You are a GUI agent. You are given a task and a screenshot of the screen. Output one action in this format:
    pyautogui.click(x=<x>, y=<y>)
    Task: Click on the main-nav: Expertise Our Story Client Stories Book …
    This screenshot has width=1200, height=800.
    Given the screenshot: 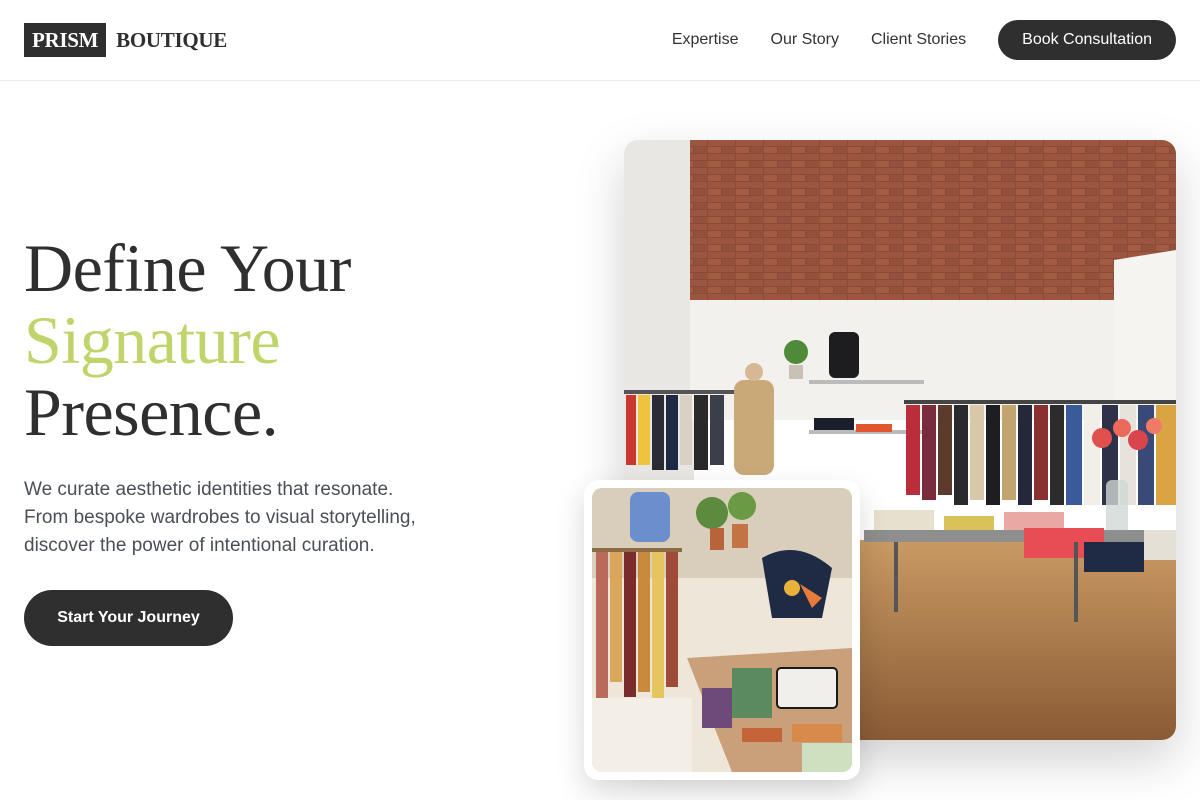 What is the action you would take?
    pyautogui.click(x=924, y=40)
    